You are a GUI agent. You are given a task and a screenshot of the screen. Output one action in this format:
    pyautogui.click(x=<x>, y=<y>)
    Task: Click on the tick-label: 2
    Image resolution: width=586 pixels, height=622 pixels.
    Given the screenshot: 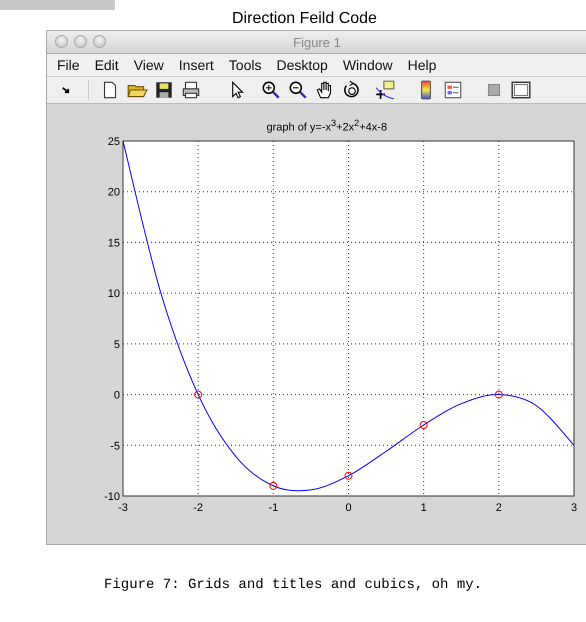 What is the action you would take?
    pyautogui.click(x=499, y=508)
    